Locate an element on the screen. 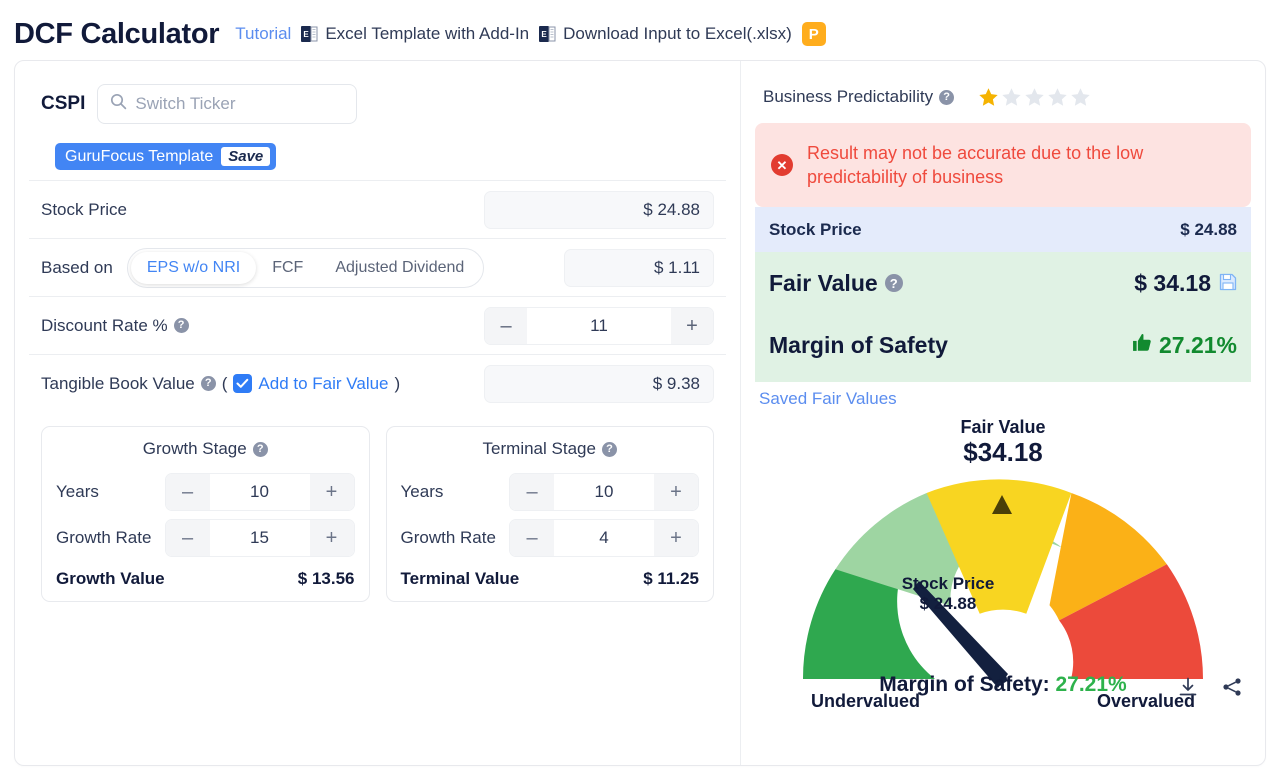 The height and width of the screenshot is (774, 1280). growth-value-amount: $ 13.56 is located at coordinates (326, 578).